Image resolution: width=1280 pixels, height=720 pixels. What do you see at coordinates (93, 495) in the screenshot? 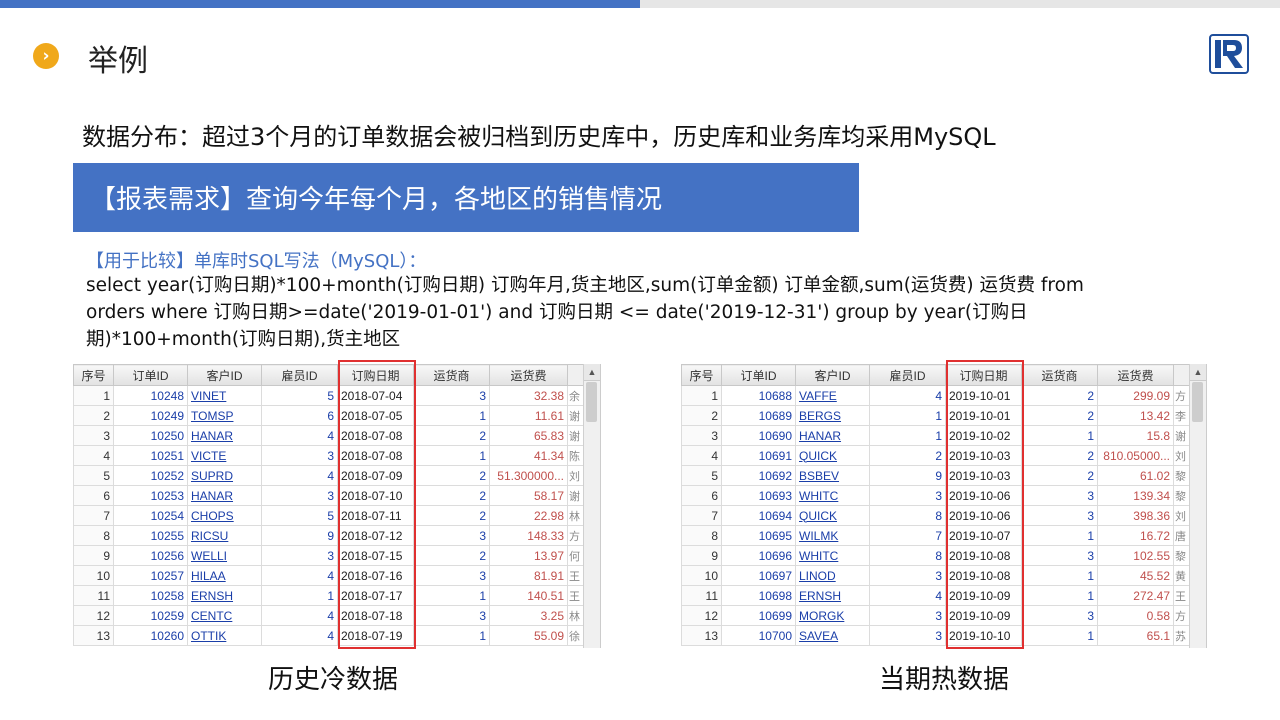
I see `row-number-cell: 6` at bounding box center [93, 495].